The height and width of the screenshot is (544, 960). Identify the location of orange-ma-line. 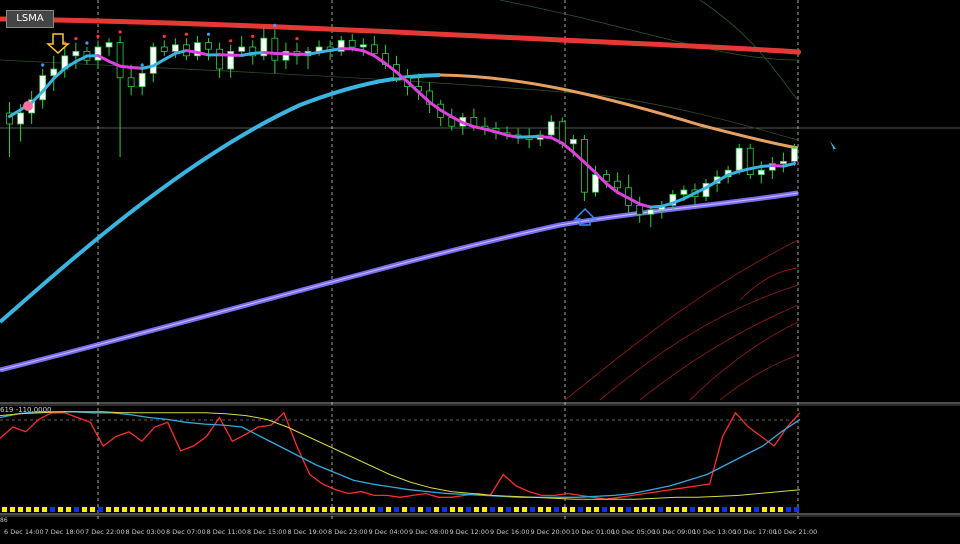
(619, 111).